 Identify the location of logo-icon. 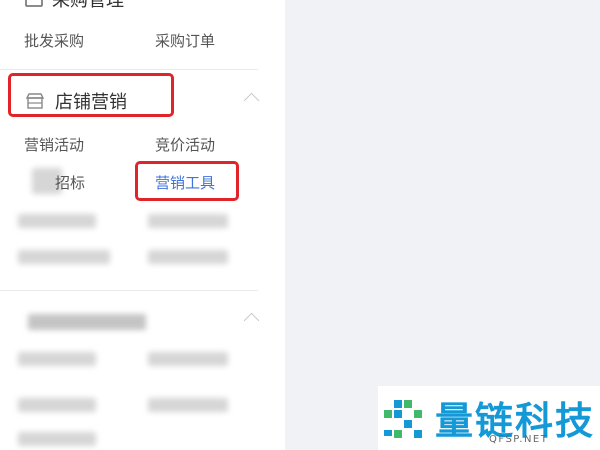
(403, 419).